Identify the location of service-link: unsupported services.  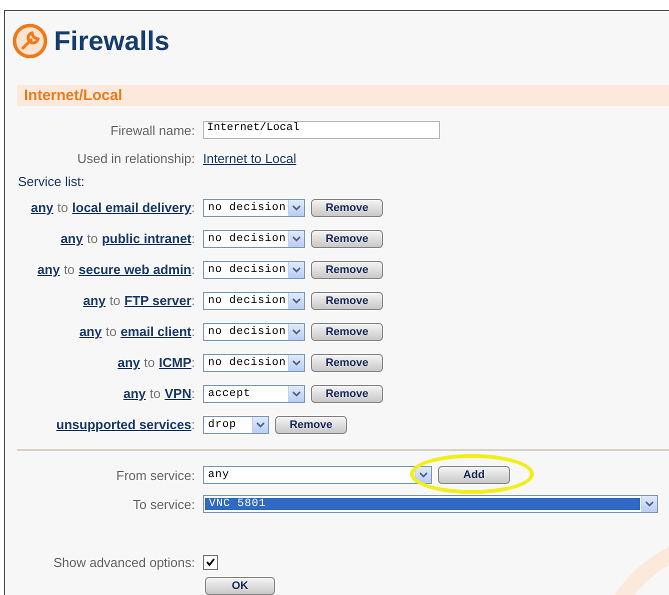
(124, 424).